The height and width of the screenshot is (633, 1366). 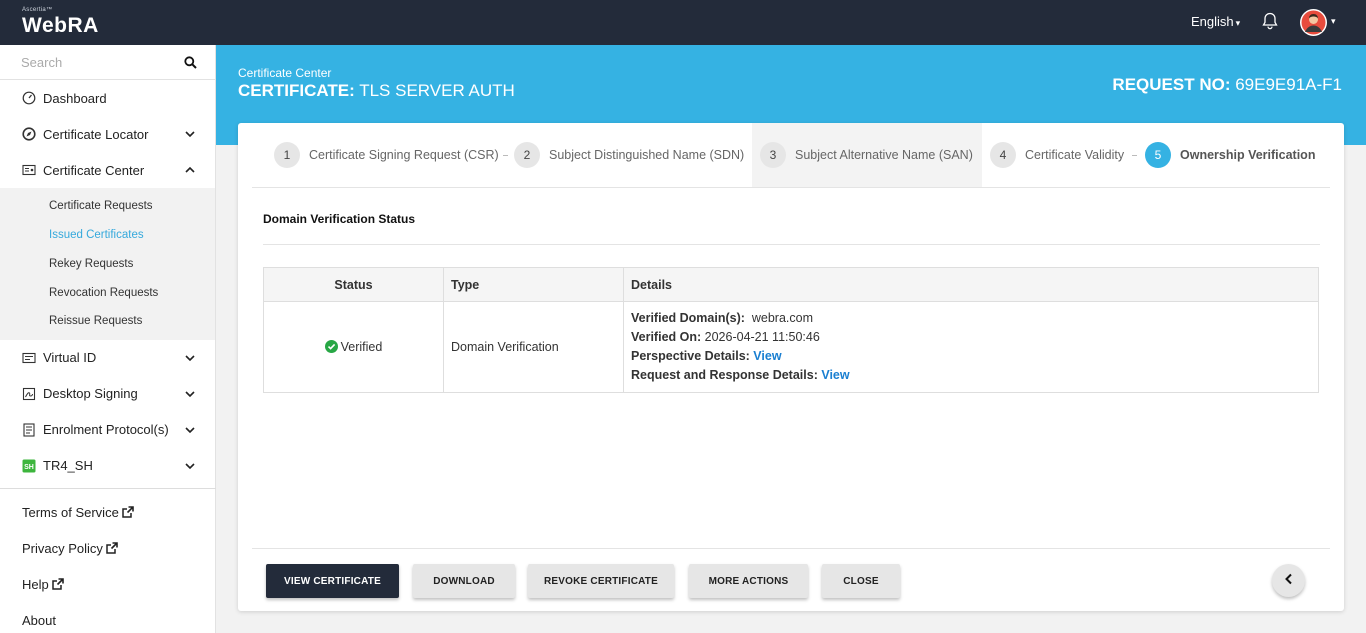 What do you see at coordinates (647, 155) in the screenshot?
I see `step-label: Subject Distinguished Name (SDN)` at bounding box center [647, 155].